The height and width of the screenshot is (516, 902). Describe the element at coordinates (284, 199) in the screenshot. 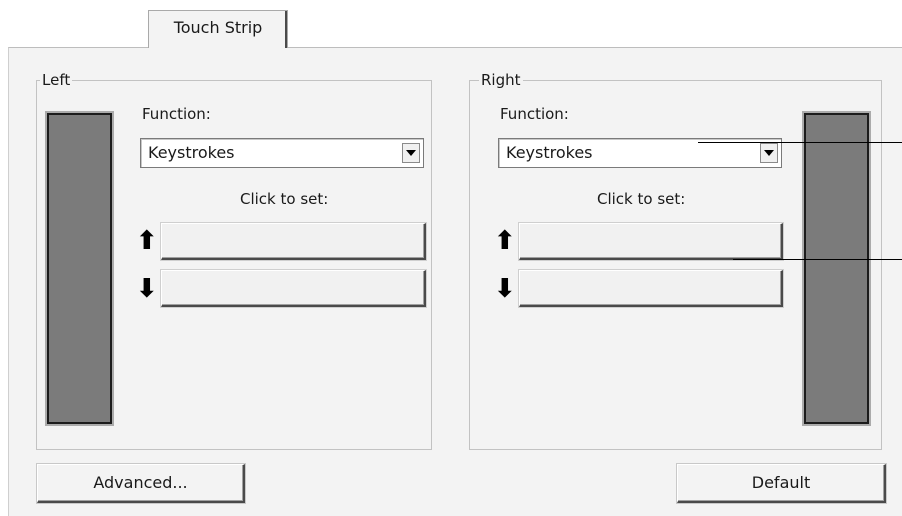

I see `left-click-to-set-label: Click to set:` at that location.